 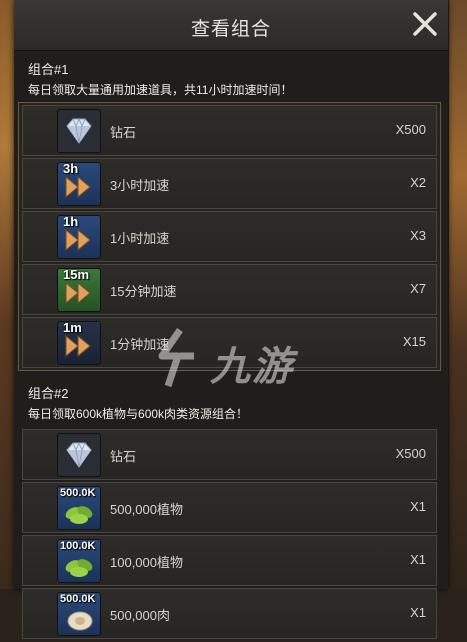 What do you see at coordinates (229, 183) in the screenshot?
I see `list-item: 3h 3小时加速 X2` at bounding box center [229, 183].